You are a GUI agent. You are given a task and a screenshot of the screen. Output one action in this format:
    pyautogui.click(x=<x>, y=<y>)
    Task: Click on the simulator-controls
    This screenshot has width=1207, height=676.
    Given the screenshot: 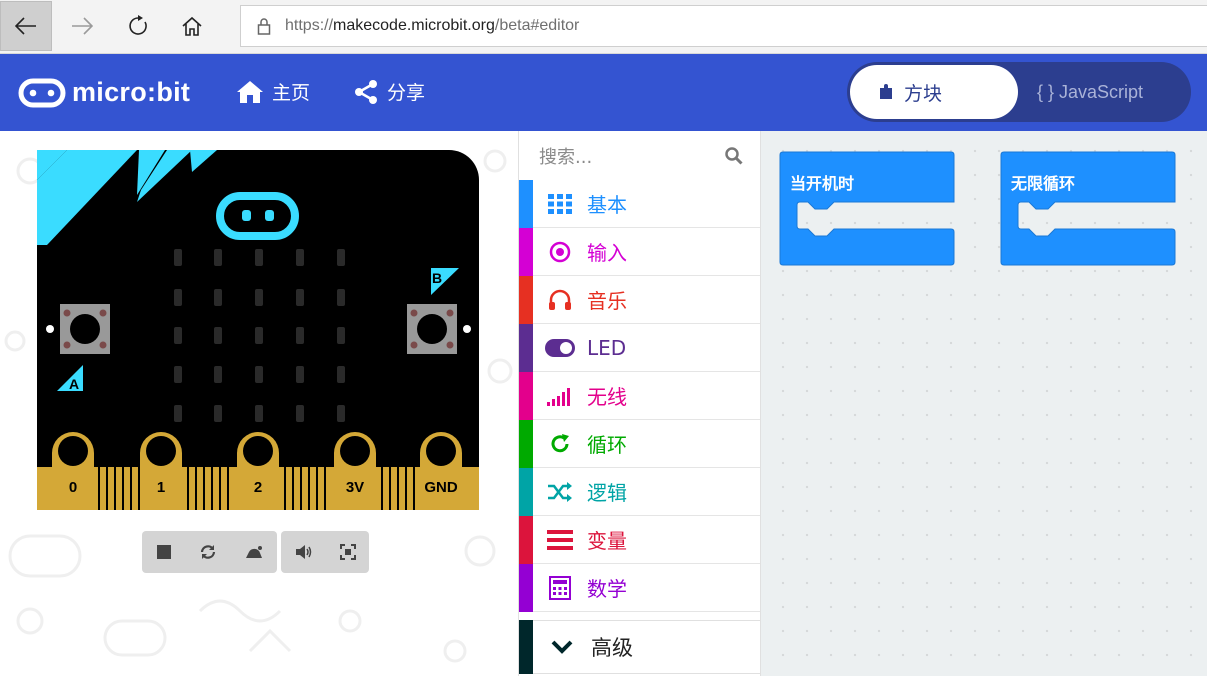 What is the action you would take?
    pyautogui.click(x=209, y=552)
    